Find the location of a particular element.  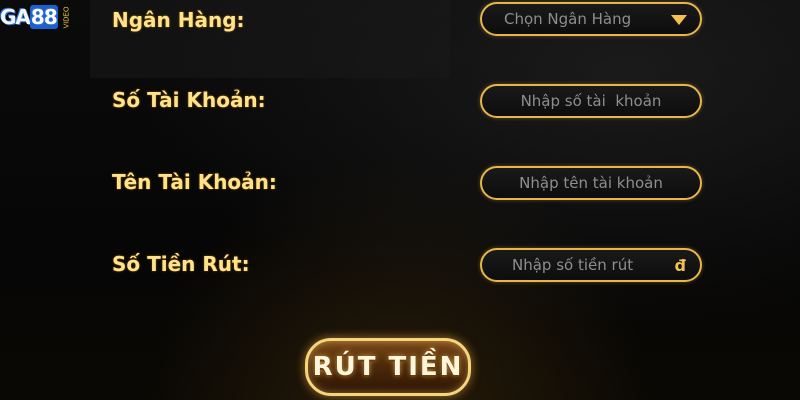

withdraw-button: RÚT TIỀN is located at coordinates (388, 367).